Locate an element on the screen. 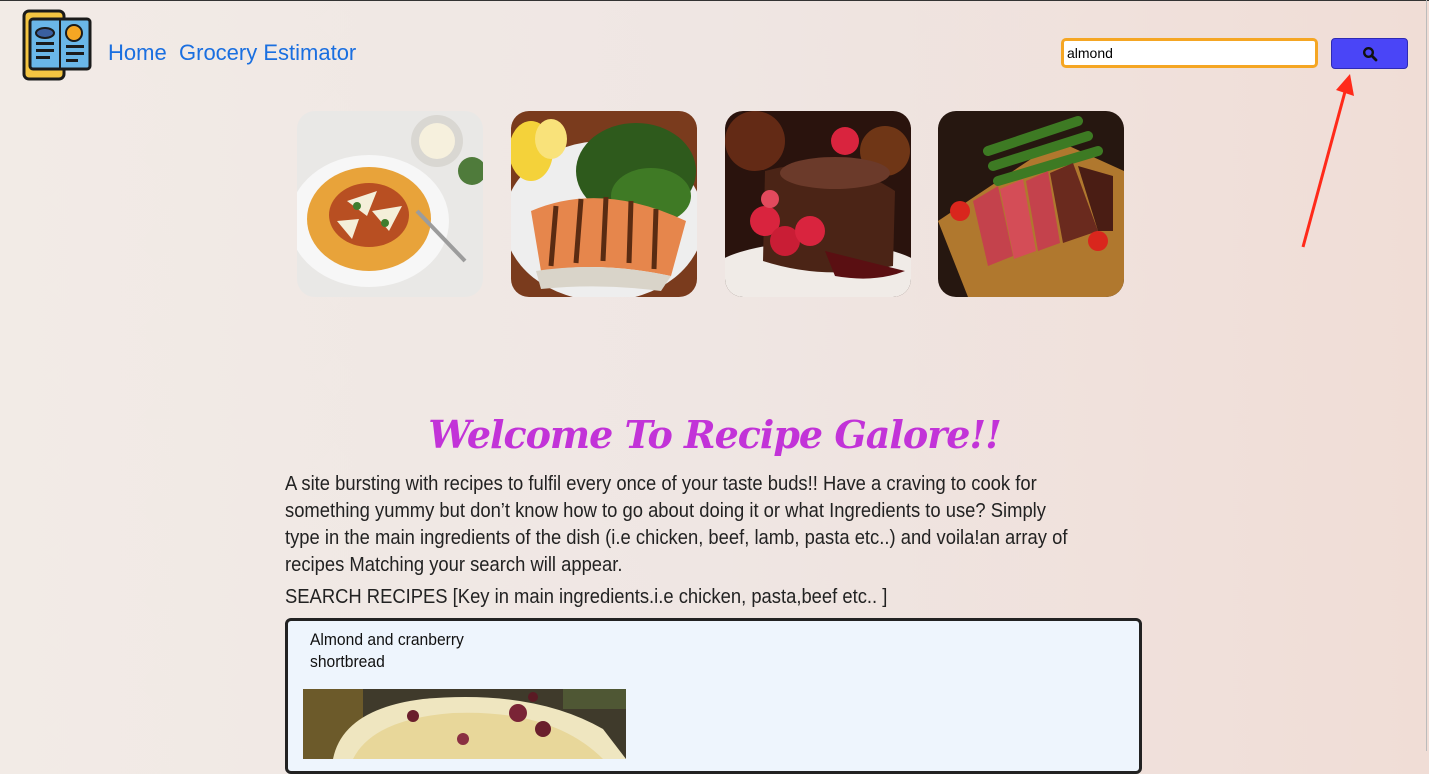  sliced-steak-image is located at coordinates (1031, 204).